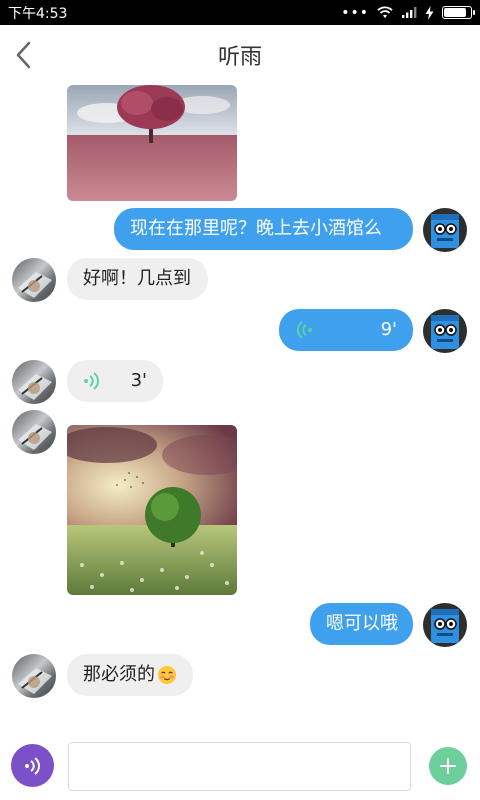 Image resolution: width=480 pixels, height=800 pixels. What do you see at coordinates (119, 674) in the screenshot?
I see `message-text: 那必须的` at bounding box center [119, 674].